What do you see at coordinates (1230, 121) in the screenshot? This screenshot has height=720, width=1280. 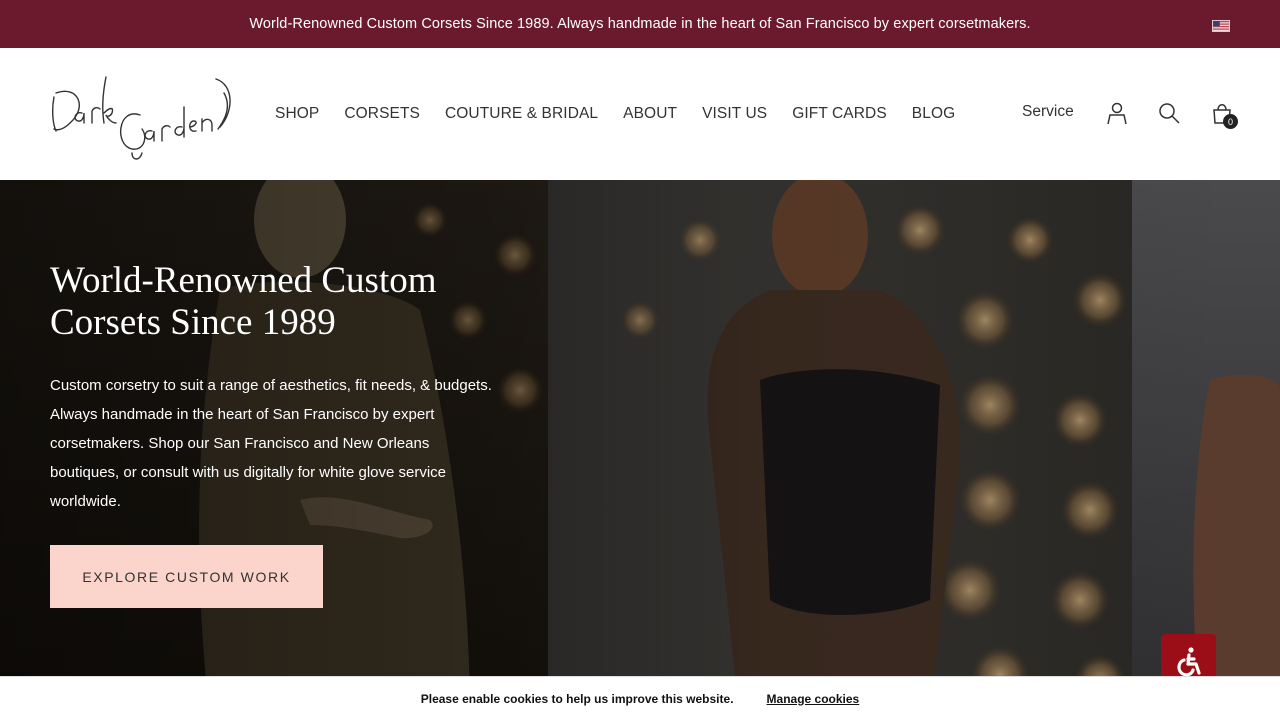 I see `cart-count-badge: 0` at bounding box center [1230, 121].